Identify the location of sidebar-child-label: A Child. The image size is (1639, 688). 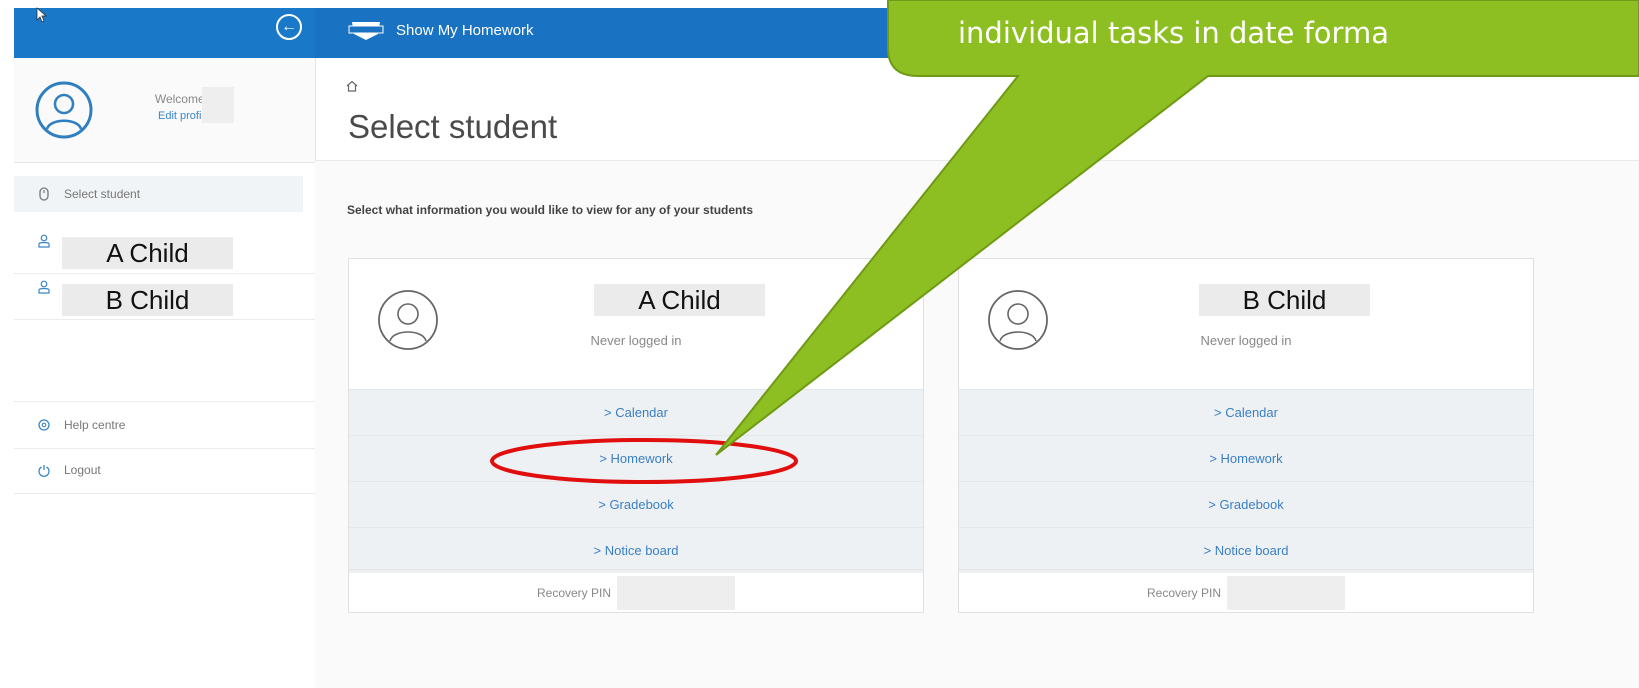
(147, 253).